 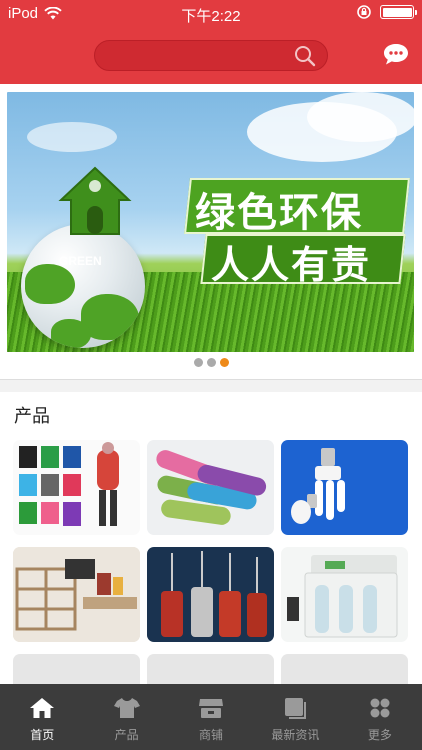 What do you see at coordinates (364, 12) in the screenshot?
I see `rotation-lock-icon` at bounding box center [364, 12].